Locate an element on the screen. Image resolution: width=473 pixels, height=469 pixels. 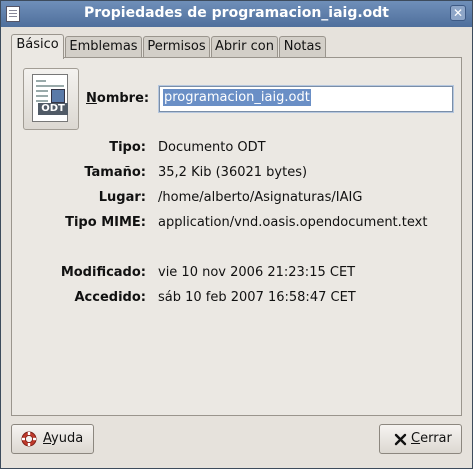
tab-label: Notas is located at coordinates (302, 46).